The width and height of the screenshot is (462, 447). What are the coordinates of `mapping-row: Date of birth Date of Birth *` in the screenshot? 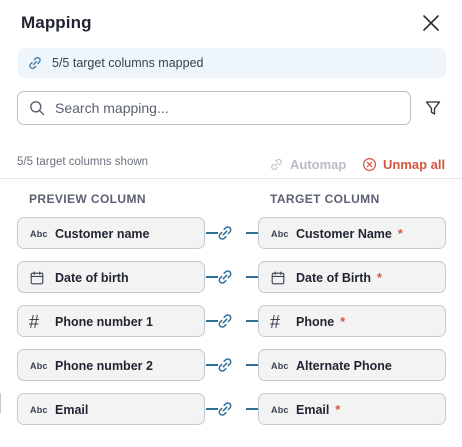 It's located at (231, 277).